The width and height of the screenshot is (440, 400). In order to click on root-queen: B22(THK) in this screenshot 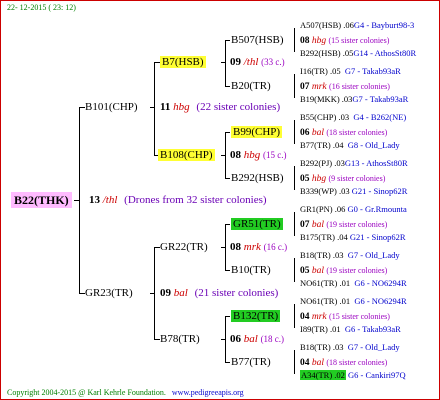, I will do `click(41, 200)`.